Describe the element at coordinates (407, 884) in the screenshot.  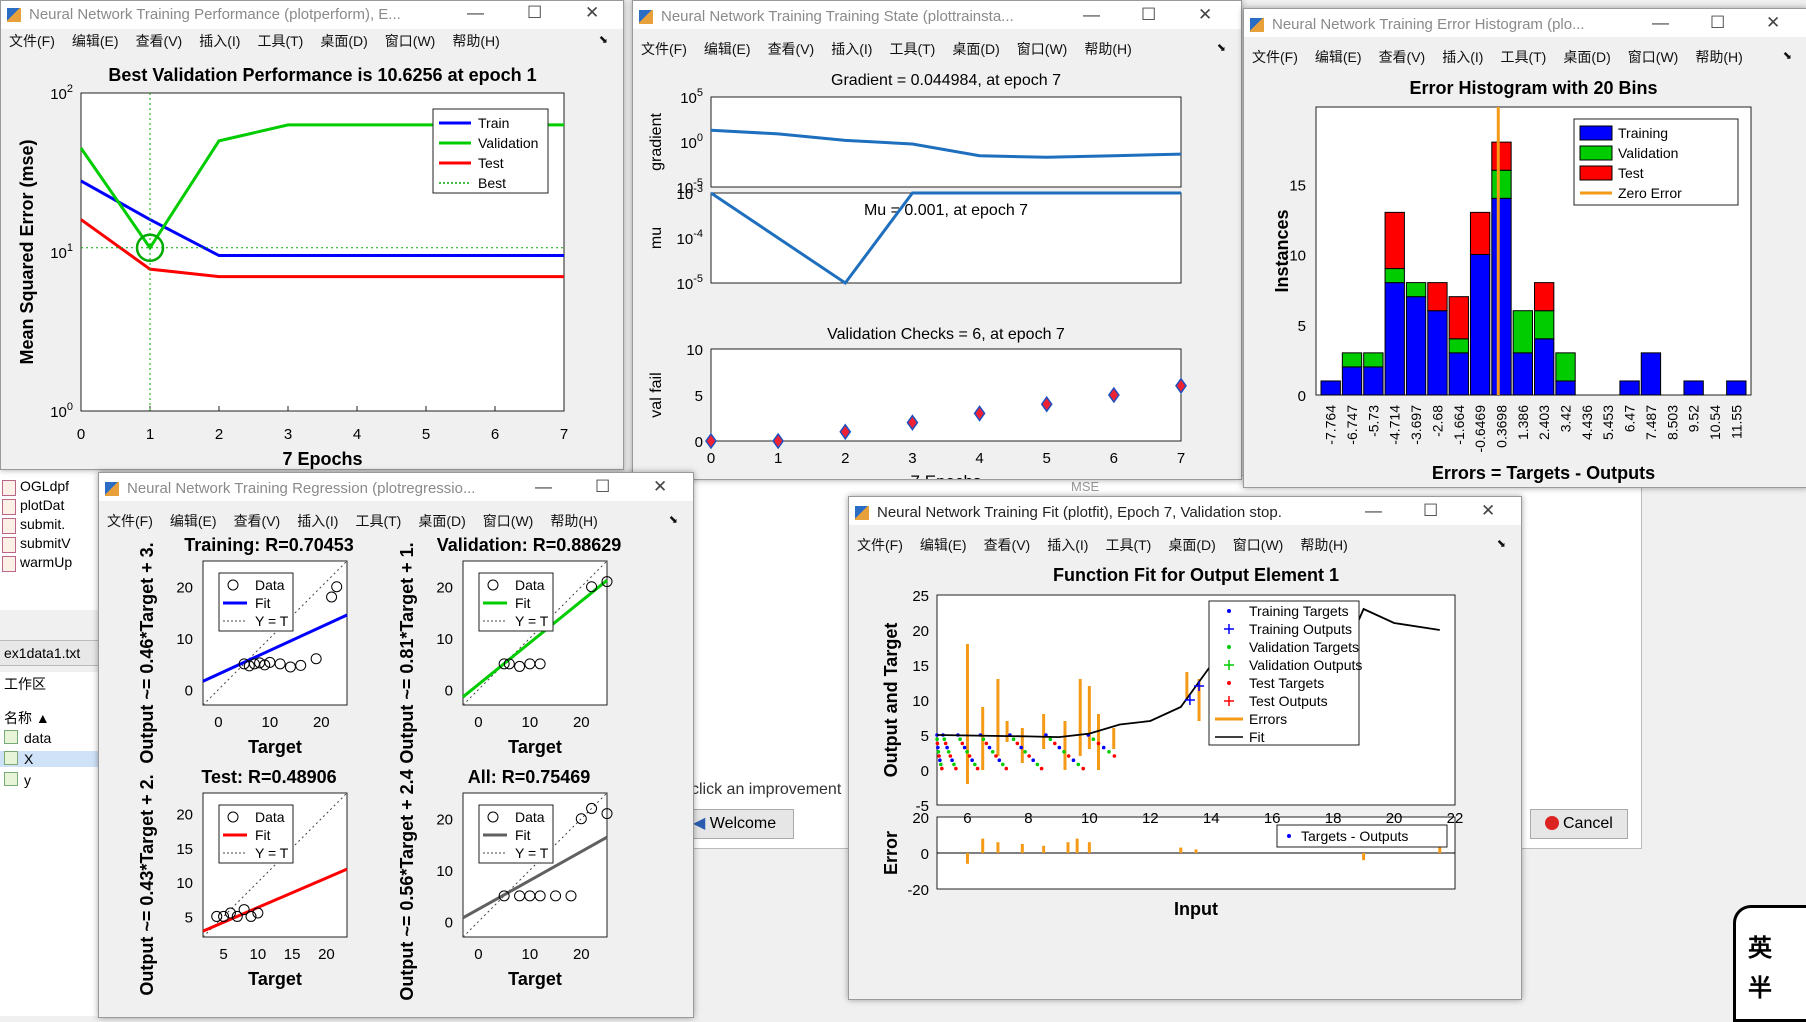
I see `y-axis-label: Output ~= 0.56*Target + 2.4` at that location.